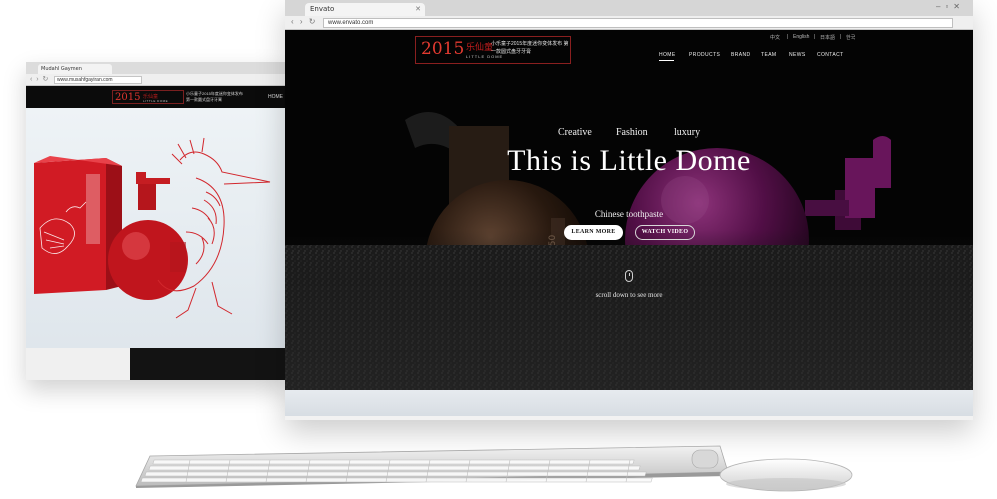 The width and height of the screenshot is (997, 499). I want to click on front-address-bar: www.envato.com, so click(638, 23).